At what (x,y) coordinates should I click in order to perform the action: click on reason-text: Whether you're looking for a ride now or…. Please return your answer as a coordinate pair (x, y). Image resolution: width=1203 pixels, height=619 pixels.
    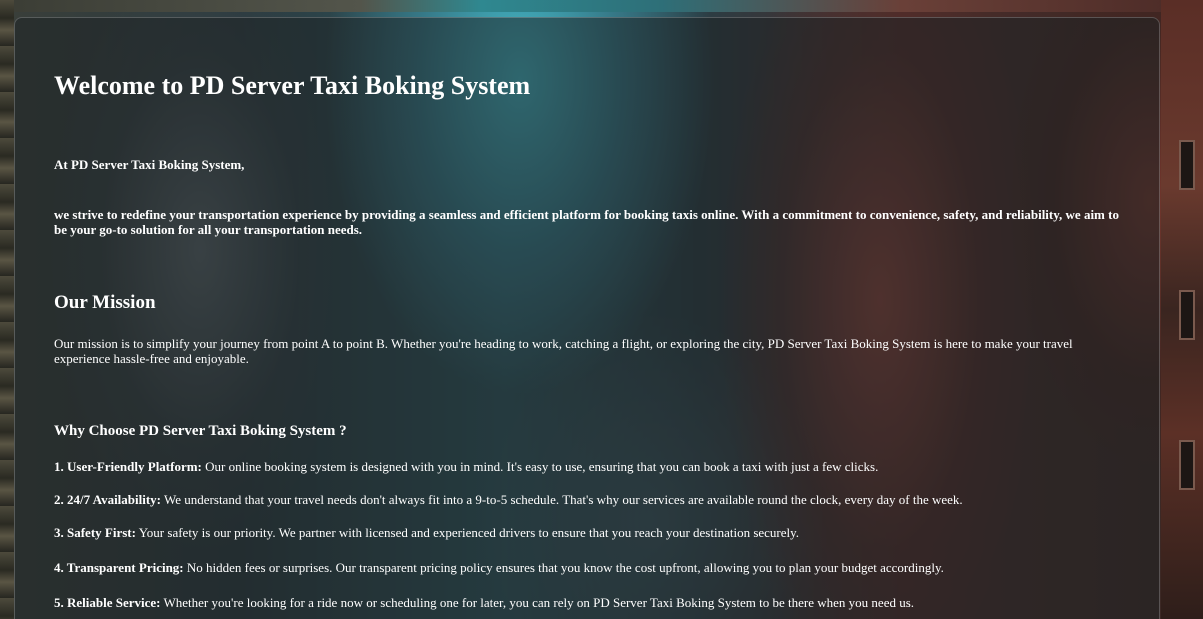
    Looking at the image, I should click on (537, 602).